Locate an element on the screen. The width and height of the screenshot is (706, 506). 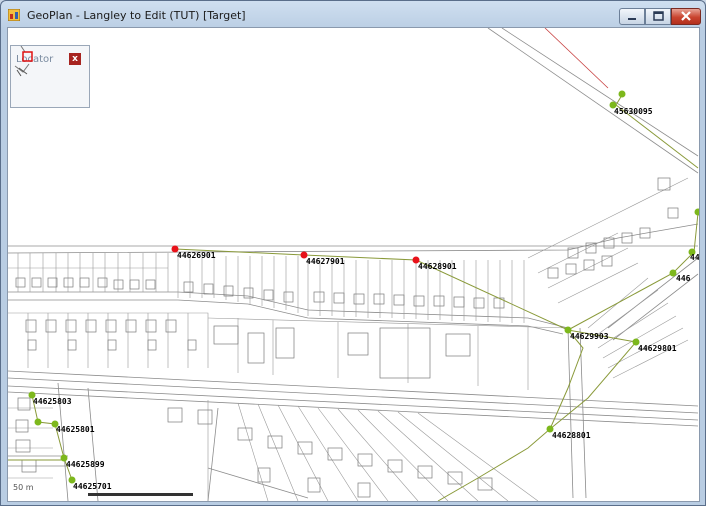
locator-close-button: x is located at coordinates (75, 59).